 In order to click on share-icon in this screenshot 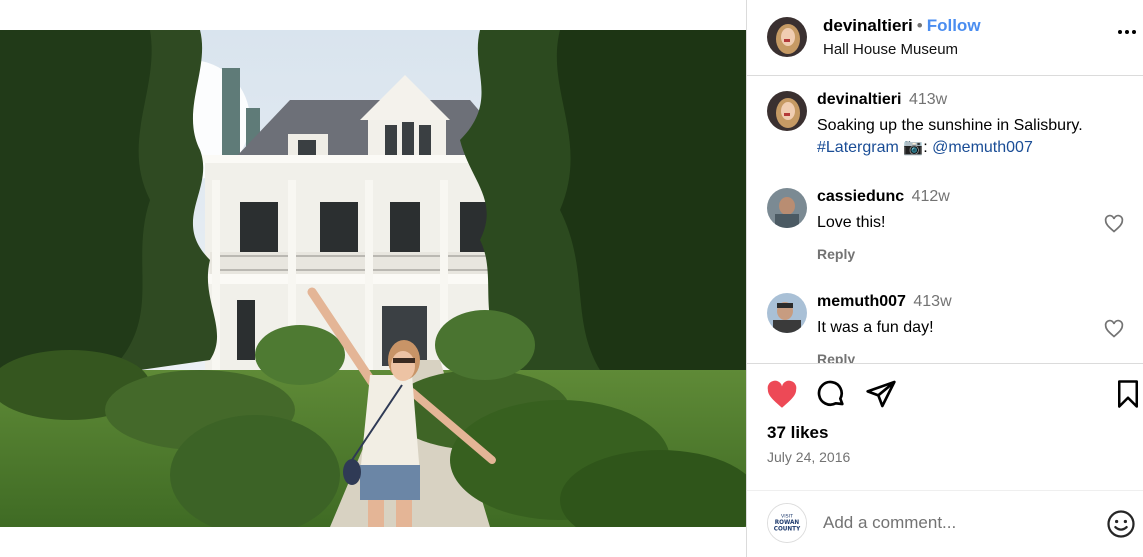, I will do `click(882, 395)`.